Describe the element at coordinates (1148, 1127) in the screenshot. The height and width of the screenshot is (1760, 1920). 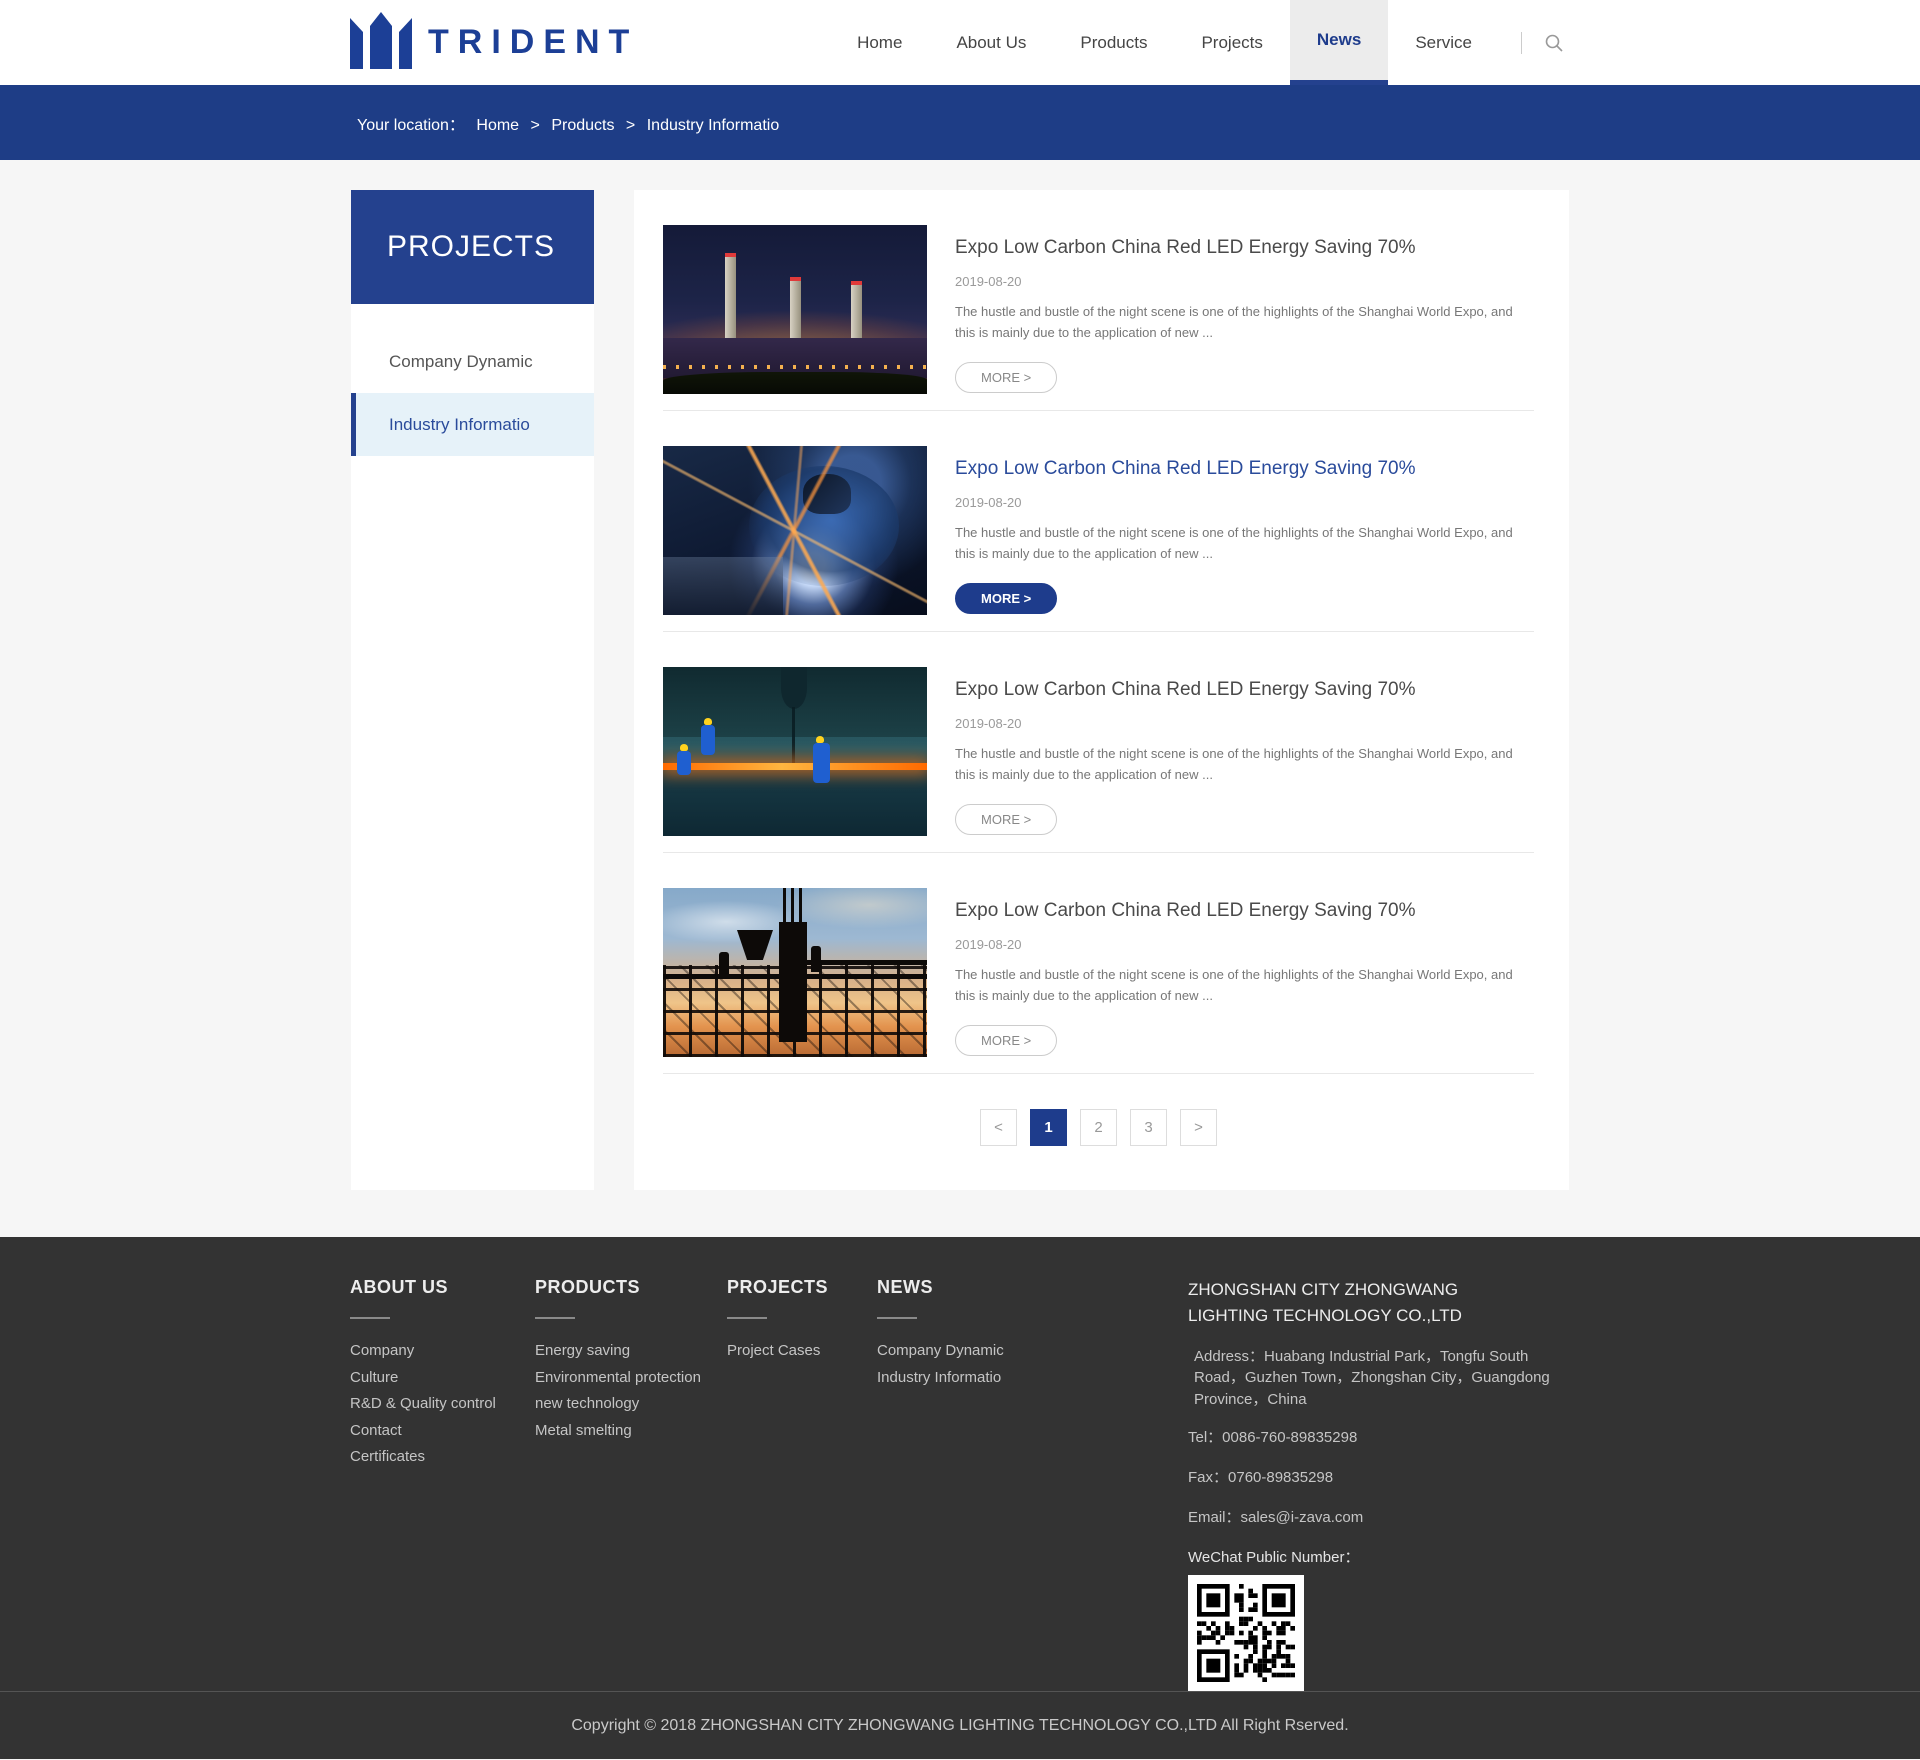
I see `pagination-page-3: 3` at that location.